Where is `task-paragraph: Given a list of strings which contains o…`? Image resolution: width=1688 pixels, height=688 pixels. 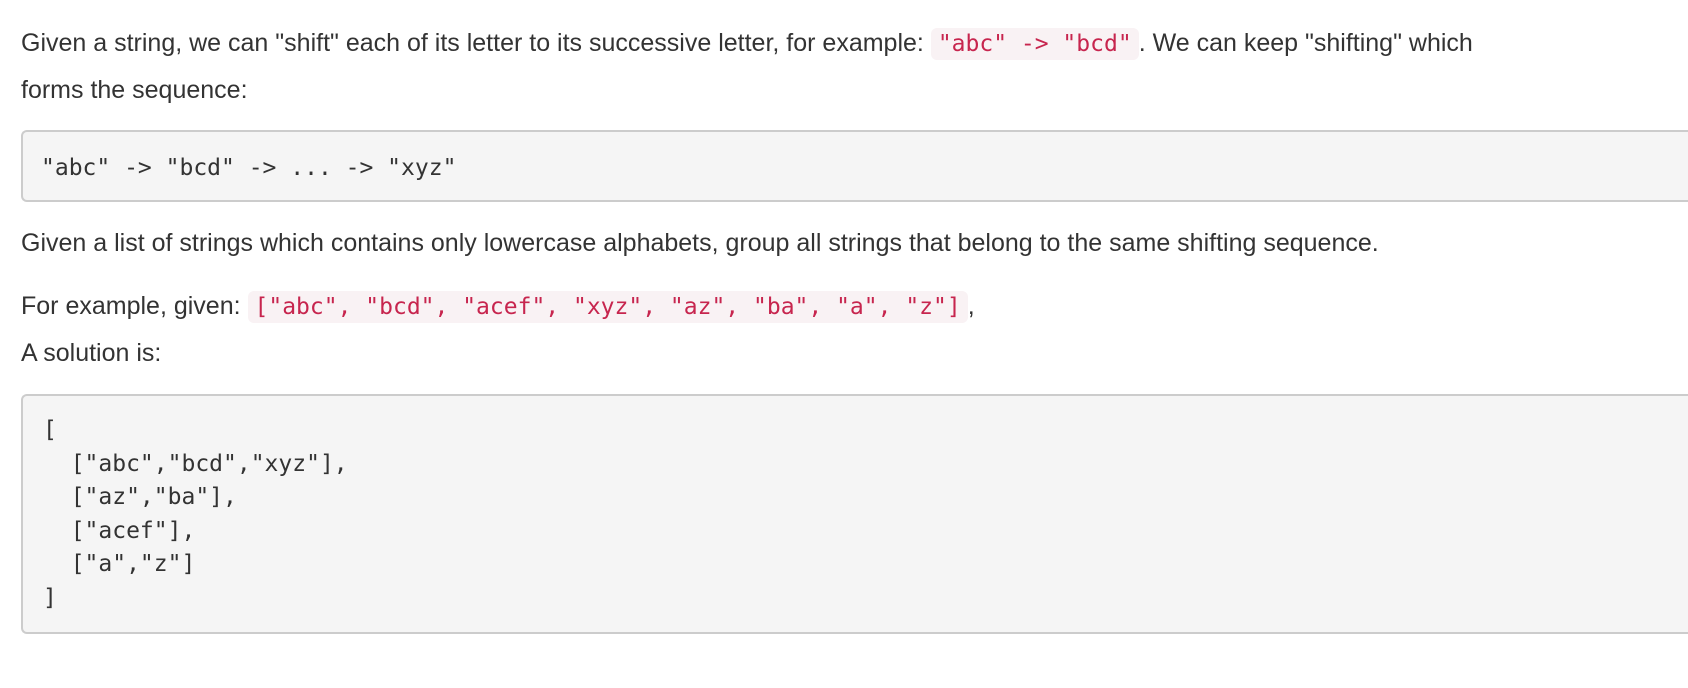 task-paragraph: Given a list of strings which contains o… is located at coordinates (700, 243).